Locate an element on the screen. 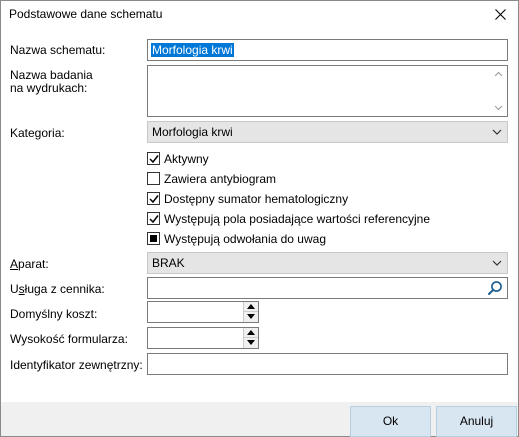 The height and width of the screenshot is (437, 519). search-icon is located at coordinates (495, 288).